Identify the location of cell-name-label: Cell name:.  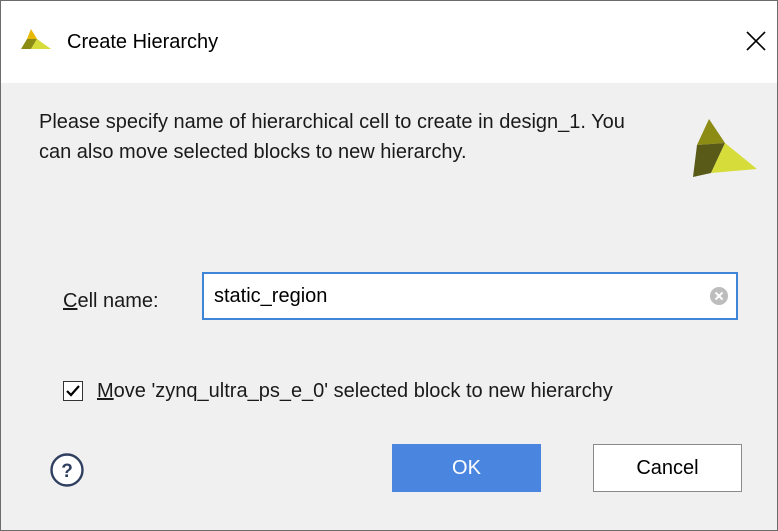
(111, 301).